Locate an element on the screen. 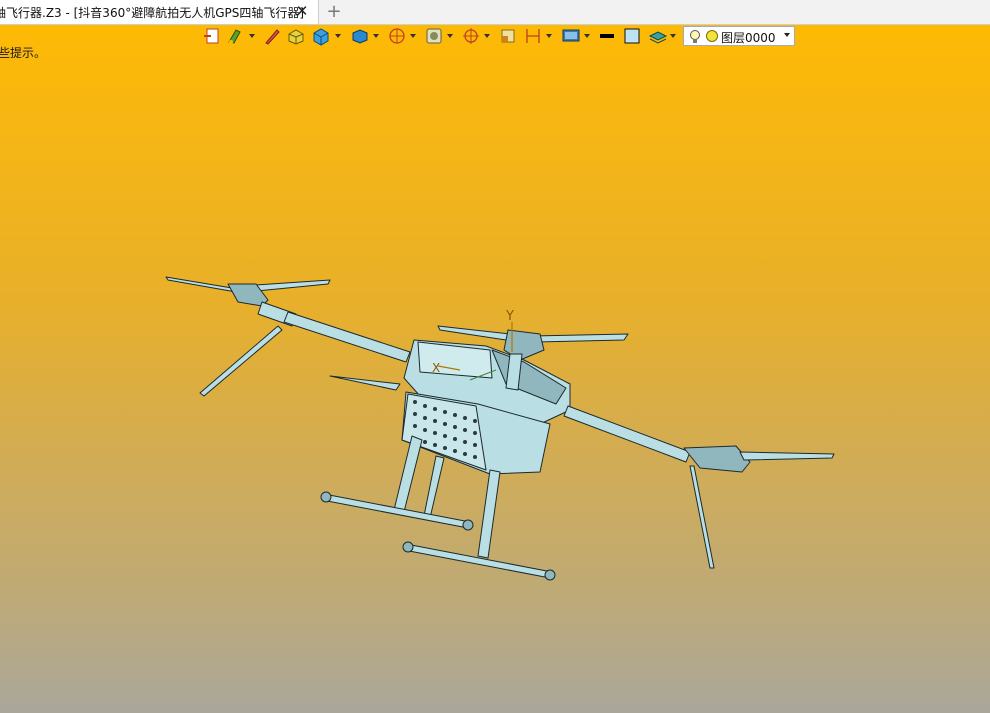  axis-x-label: X is located at coordinates (436, 368).